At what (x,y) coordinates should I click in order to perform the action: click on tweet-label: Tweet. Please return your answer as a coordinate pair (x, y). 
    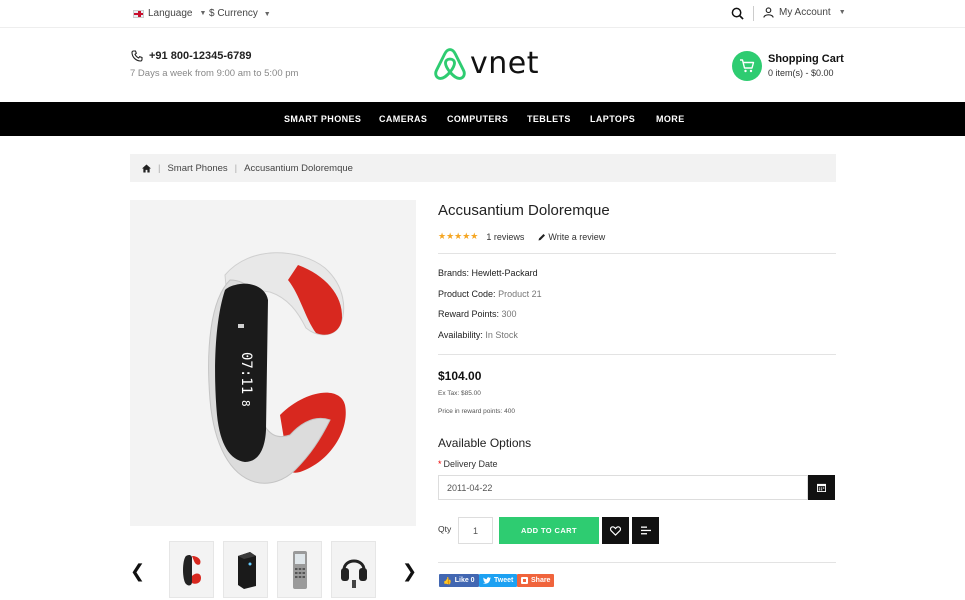
    Looking at the image, I should click on (504, 580).